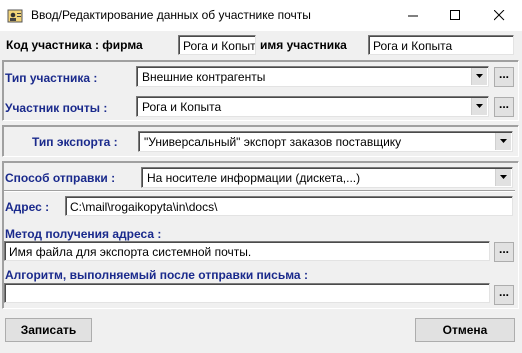 Image resolution: width=522 pixels, height=353 pixels. What do you see at coordinates (413, 15) in the screenshot?
I see `minimize-button` at bounding box center [413, 15].